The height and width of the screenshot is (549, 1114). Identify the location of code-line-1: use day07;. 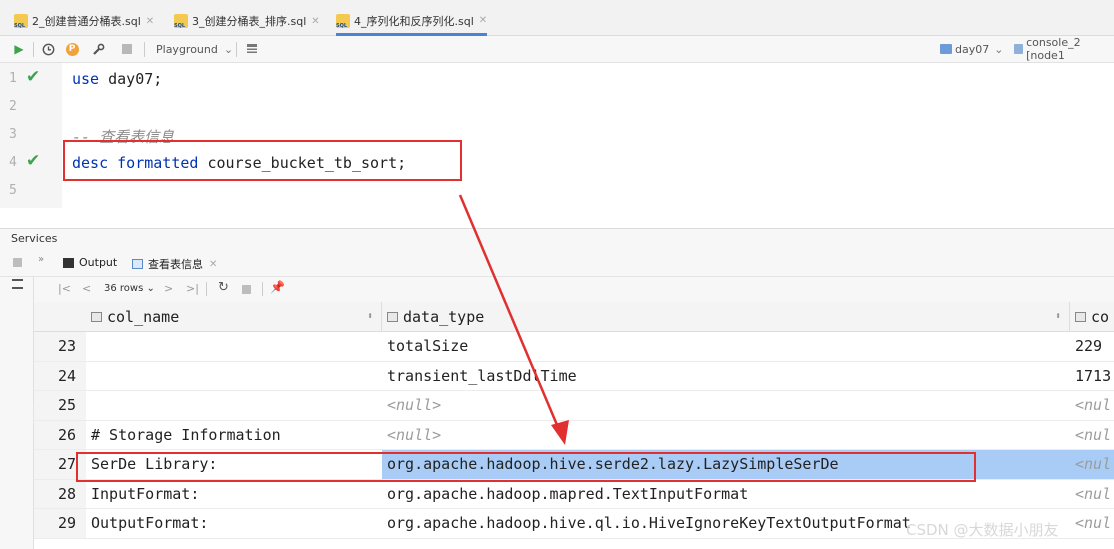
(117, 79).